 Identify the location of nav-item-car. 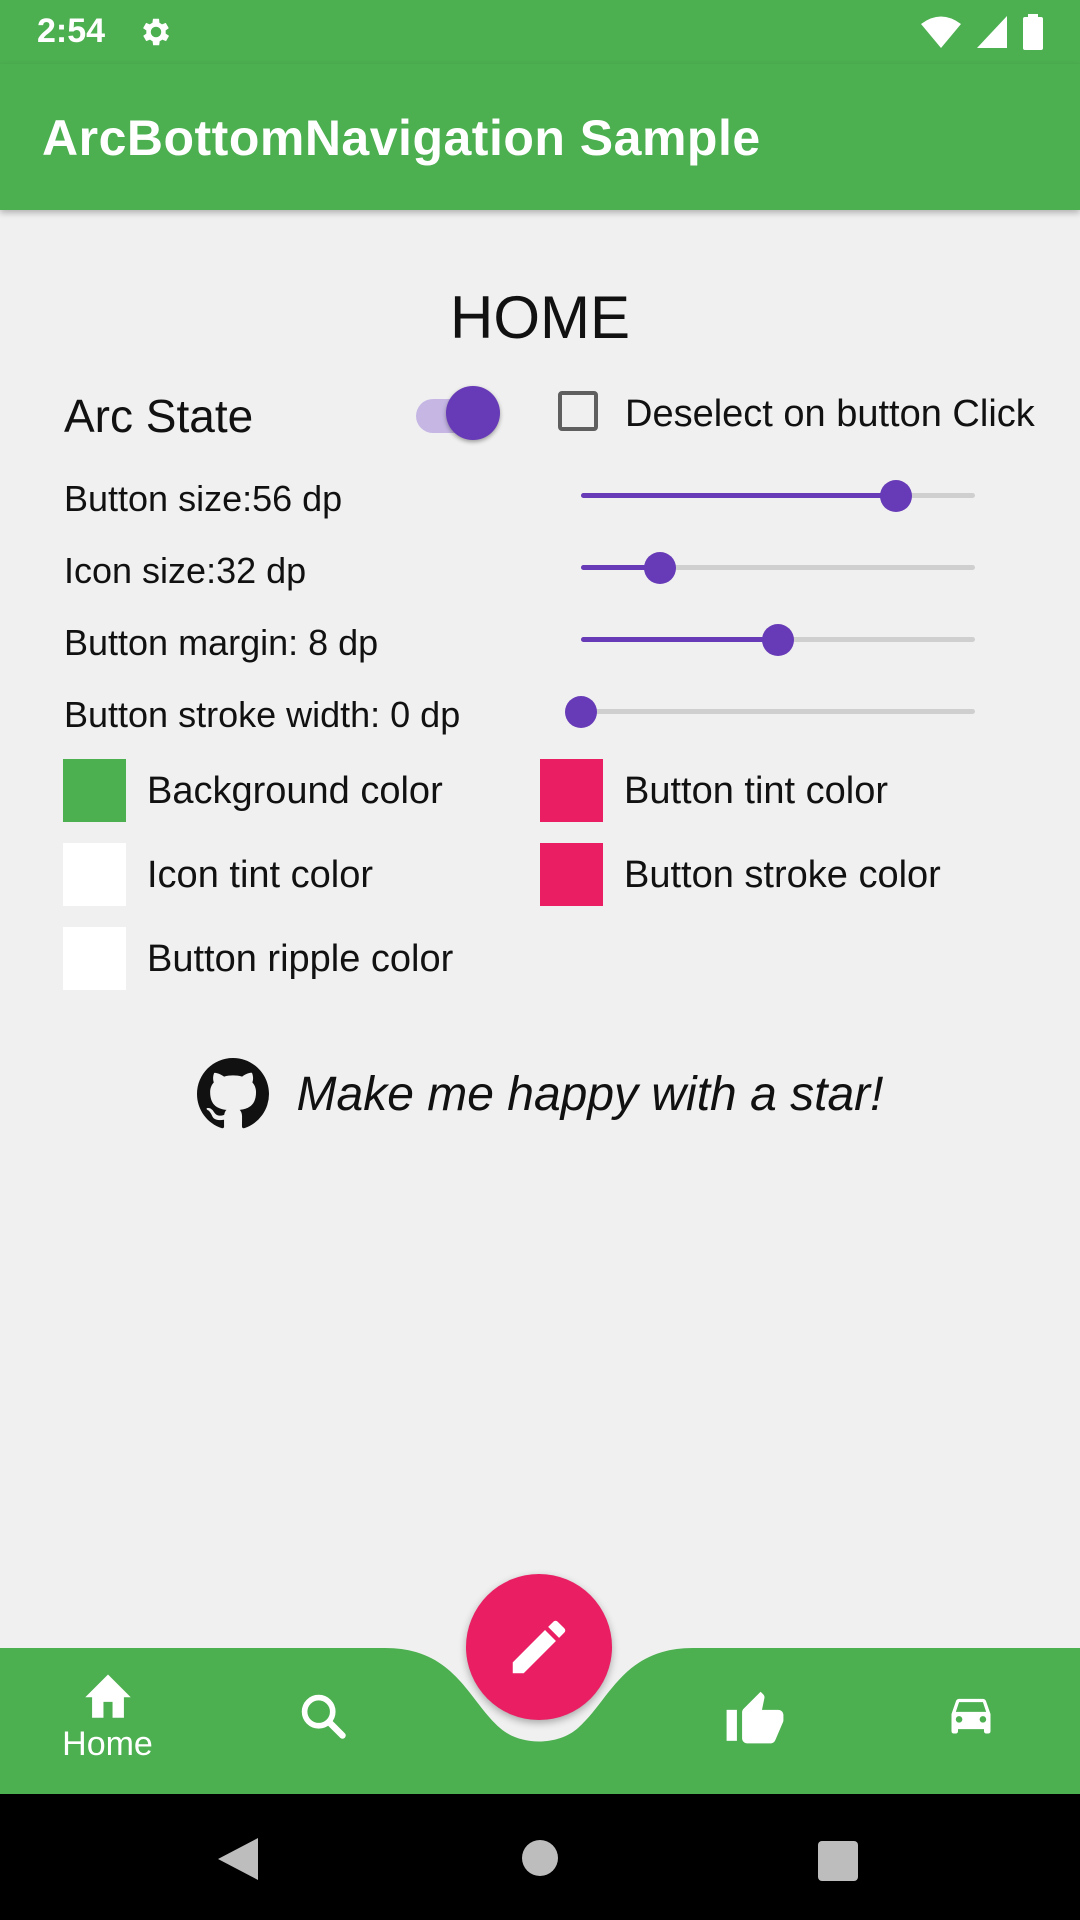
(971, 1716).